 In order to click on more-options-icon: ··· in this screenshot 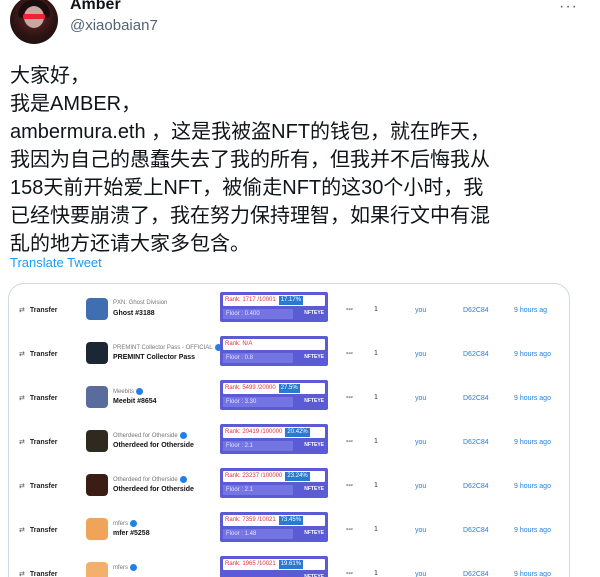, I will do `click(568, 8)`.